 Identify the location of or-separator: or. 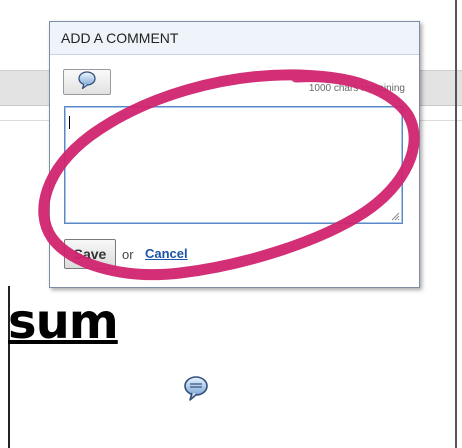
(128, 254).